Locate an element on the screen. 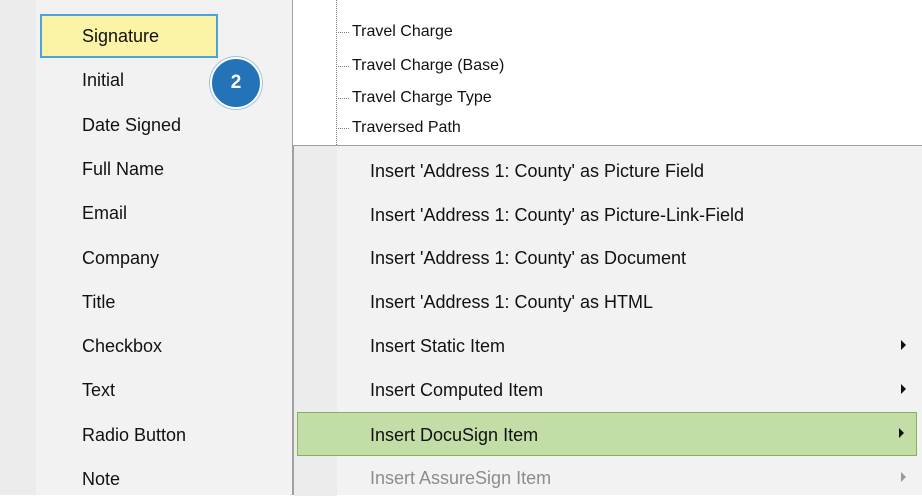 Image resolution: width=922 pixels, height=500 pixels. tree-connector-line is located at coordinates (336, 72).